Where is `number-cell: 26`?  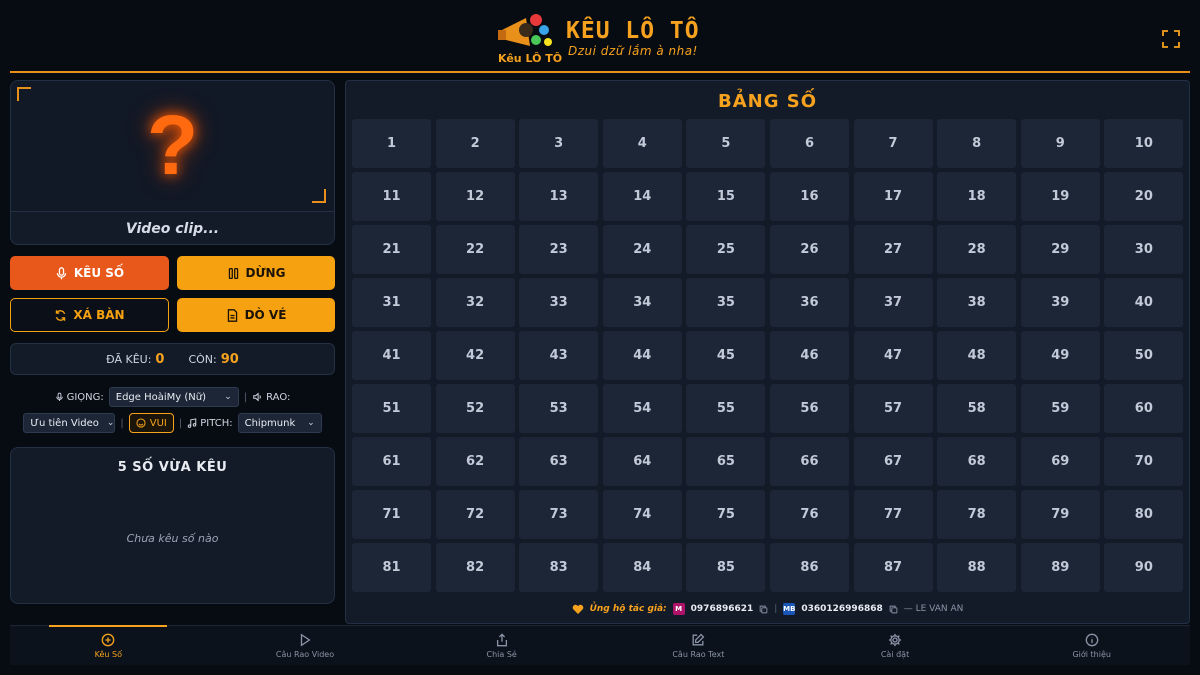
number-cell: 26 is located at coordinates (809, 249).